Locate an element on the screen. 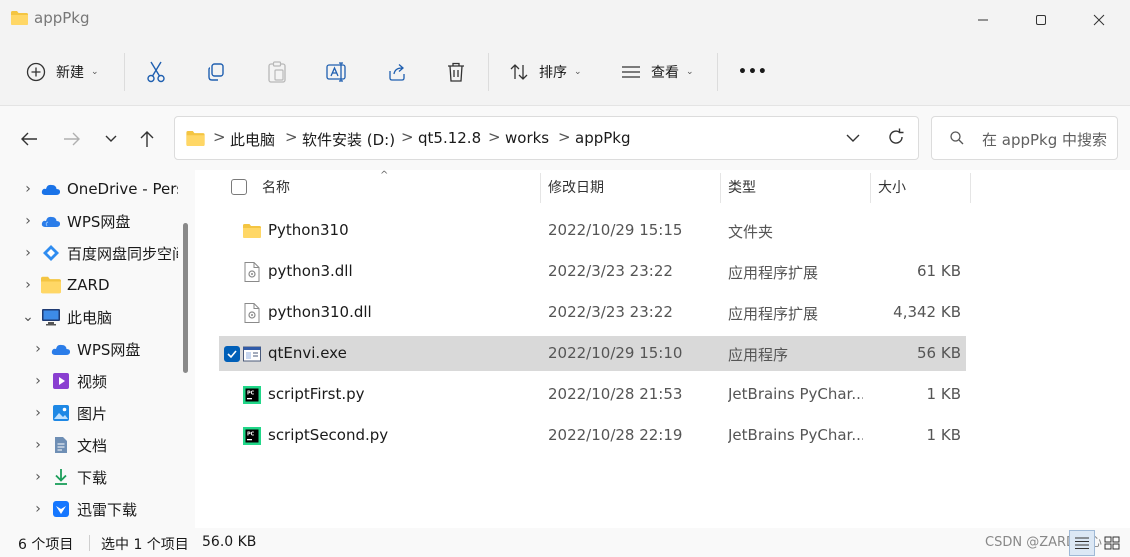  file-type: 文件夹 is located at coordinates (751, 232).